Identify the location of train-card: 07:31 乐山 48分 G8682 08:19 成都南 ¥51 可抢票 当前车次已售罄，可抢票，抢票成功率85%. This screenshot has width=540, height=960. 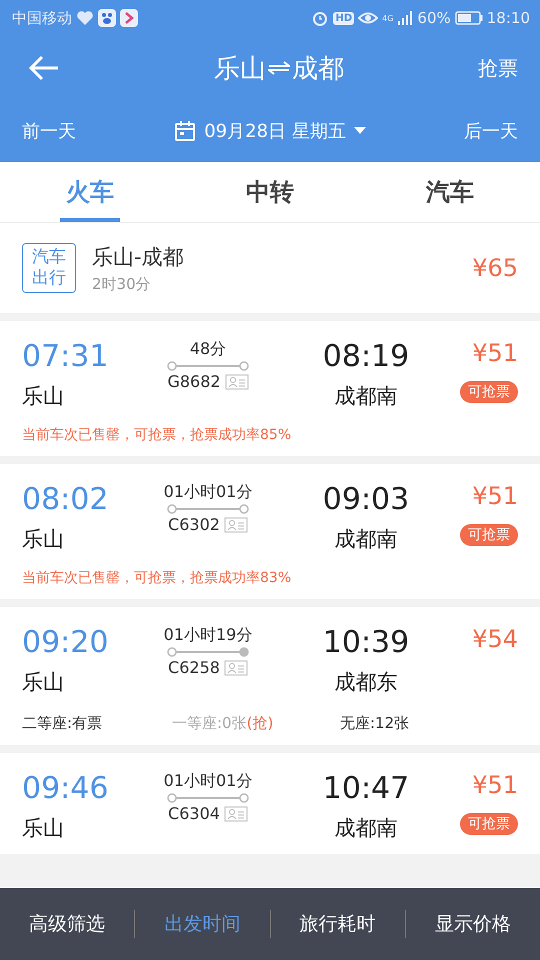
(270, 388).